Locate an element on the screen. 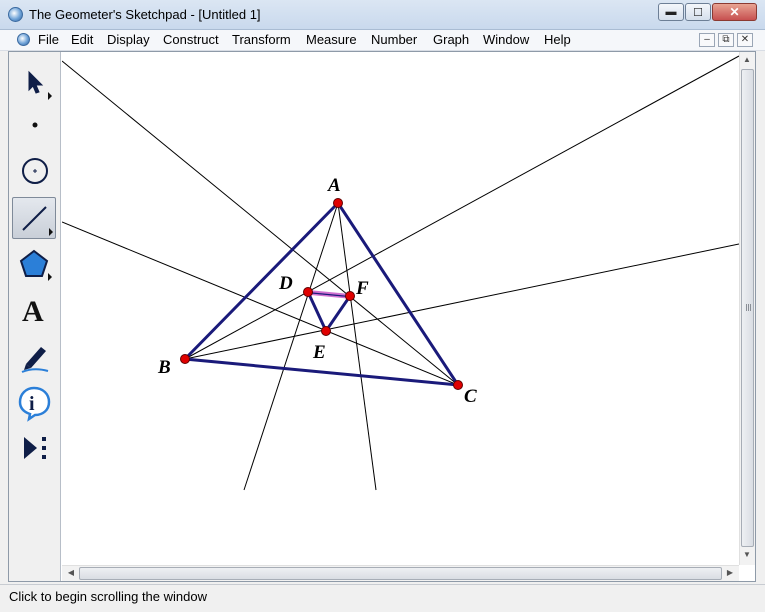 The width and height of the screenshot is (765, 612). menu-transform: Transform is located at coordinates (261, 39).